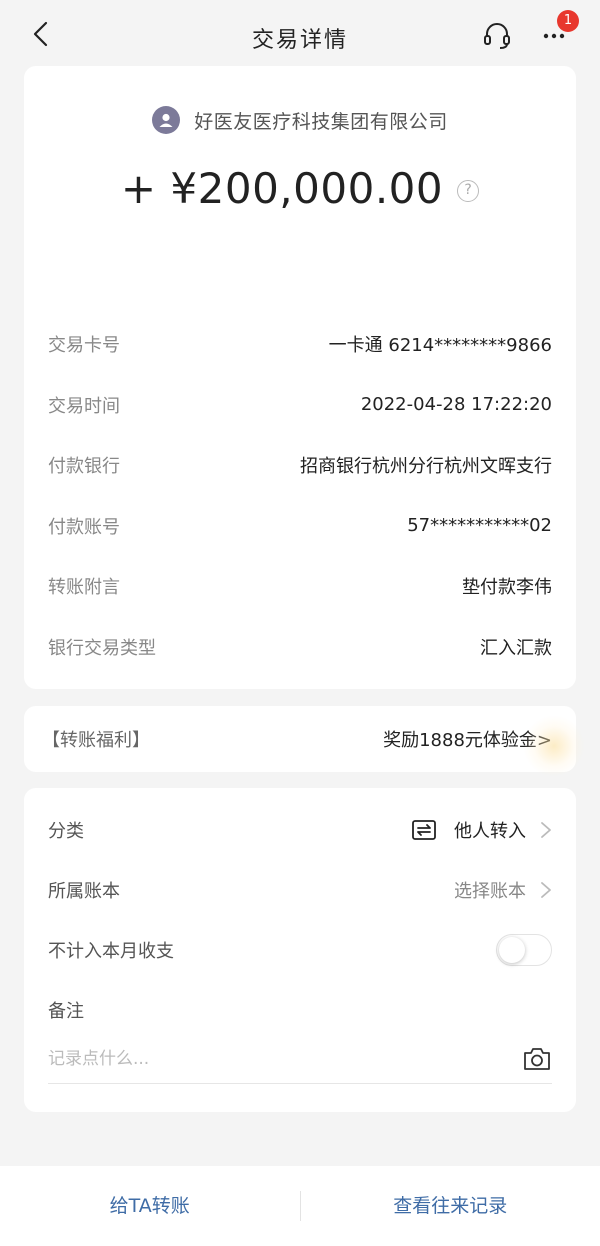  Describe the element at coordinates (300, 647) in the screenshot. I see `detail-row-transaction-type: 银行交易类型 汇入汇款` at that location.